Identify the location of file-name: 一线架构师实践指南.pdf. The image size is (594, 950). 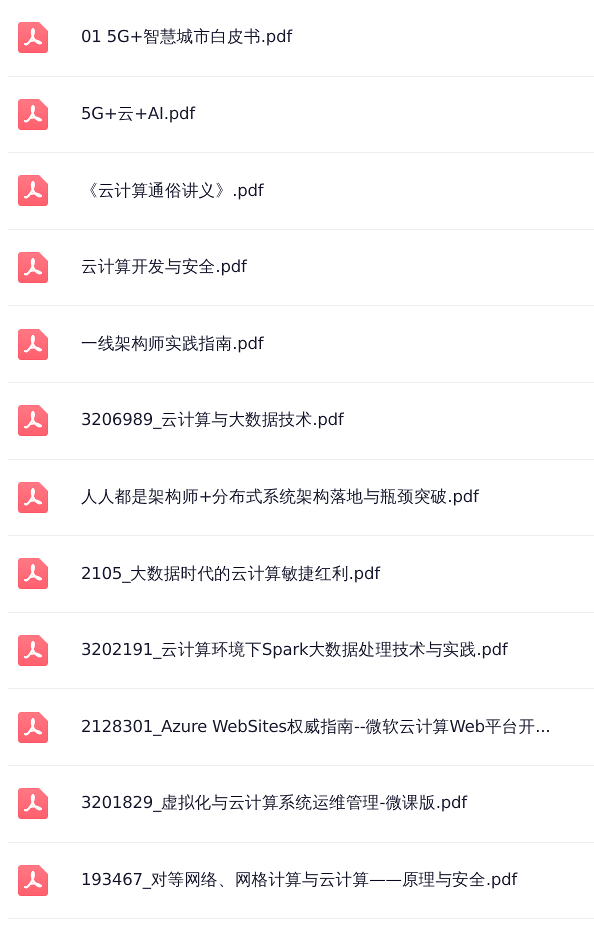
(172, 343).